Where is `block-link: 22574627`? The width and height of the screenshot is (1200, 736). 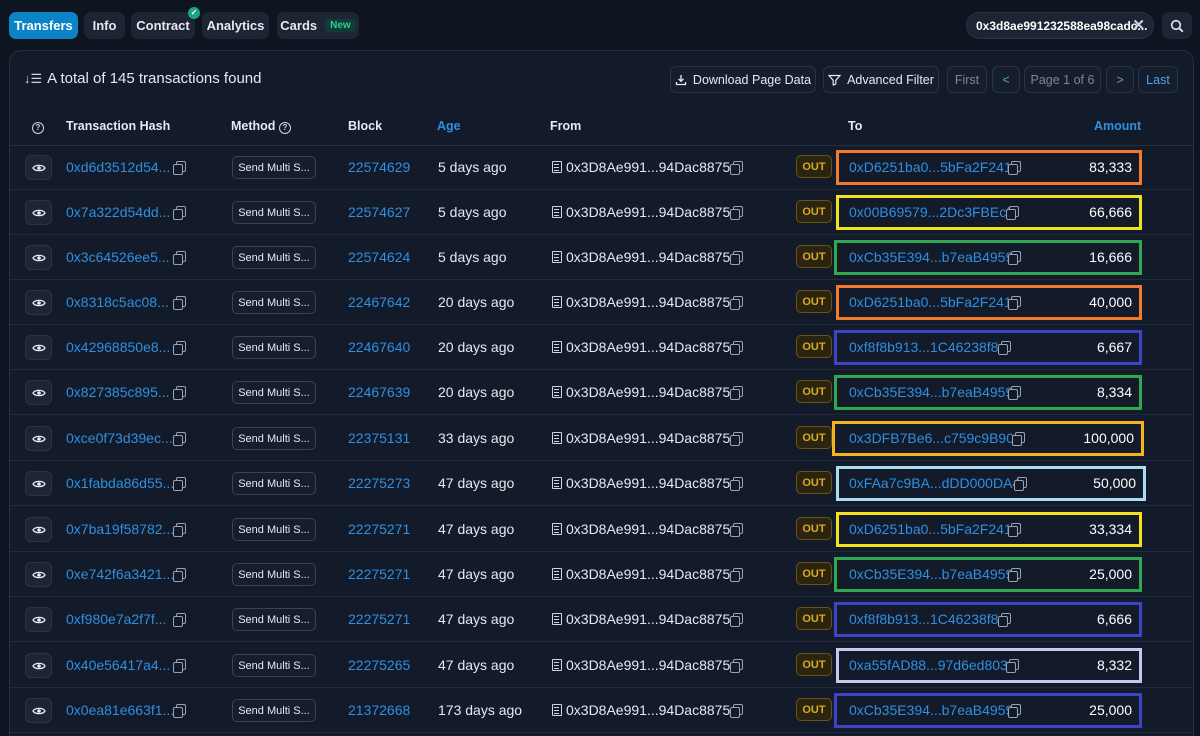 block-link: 22574627 is located at coordinates (379, 212).